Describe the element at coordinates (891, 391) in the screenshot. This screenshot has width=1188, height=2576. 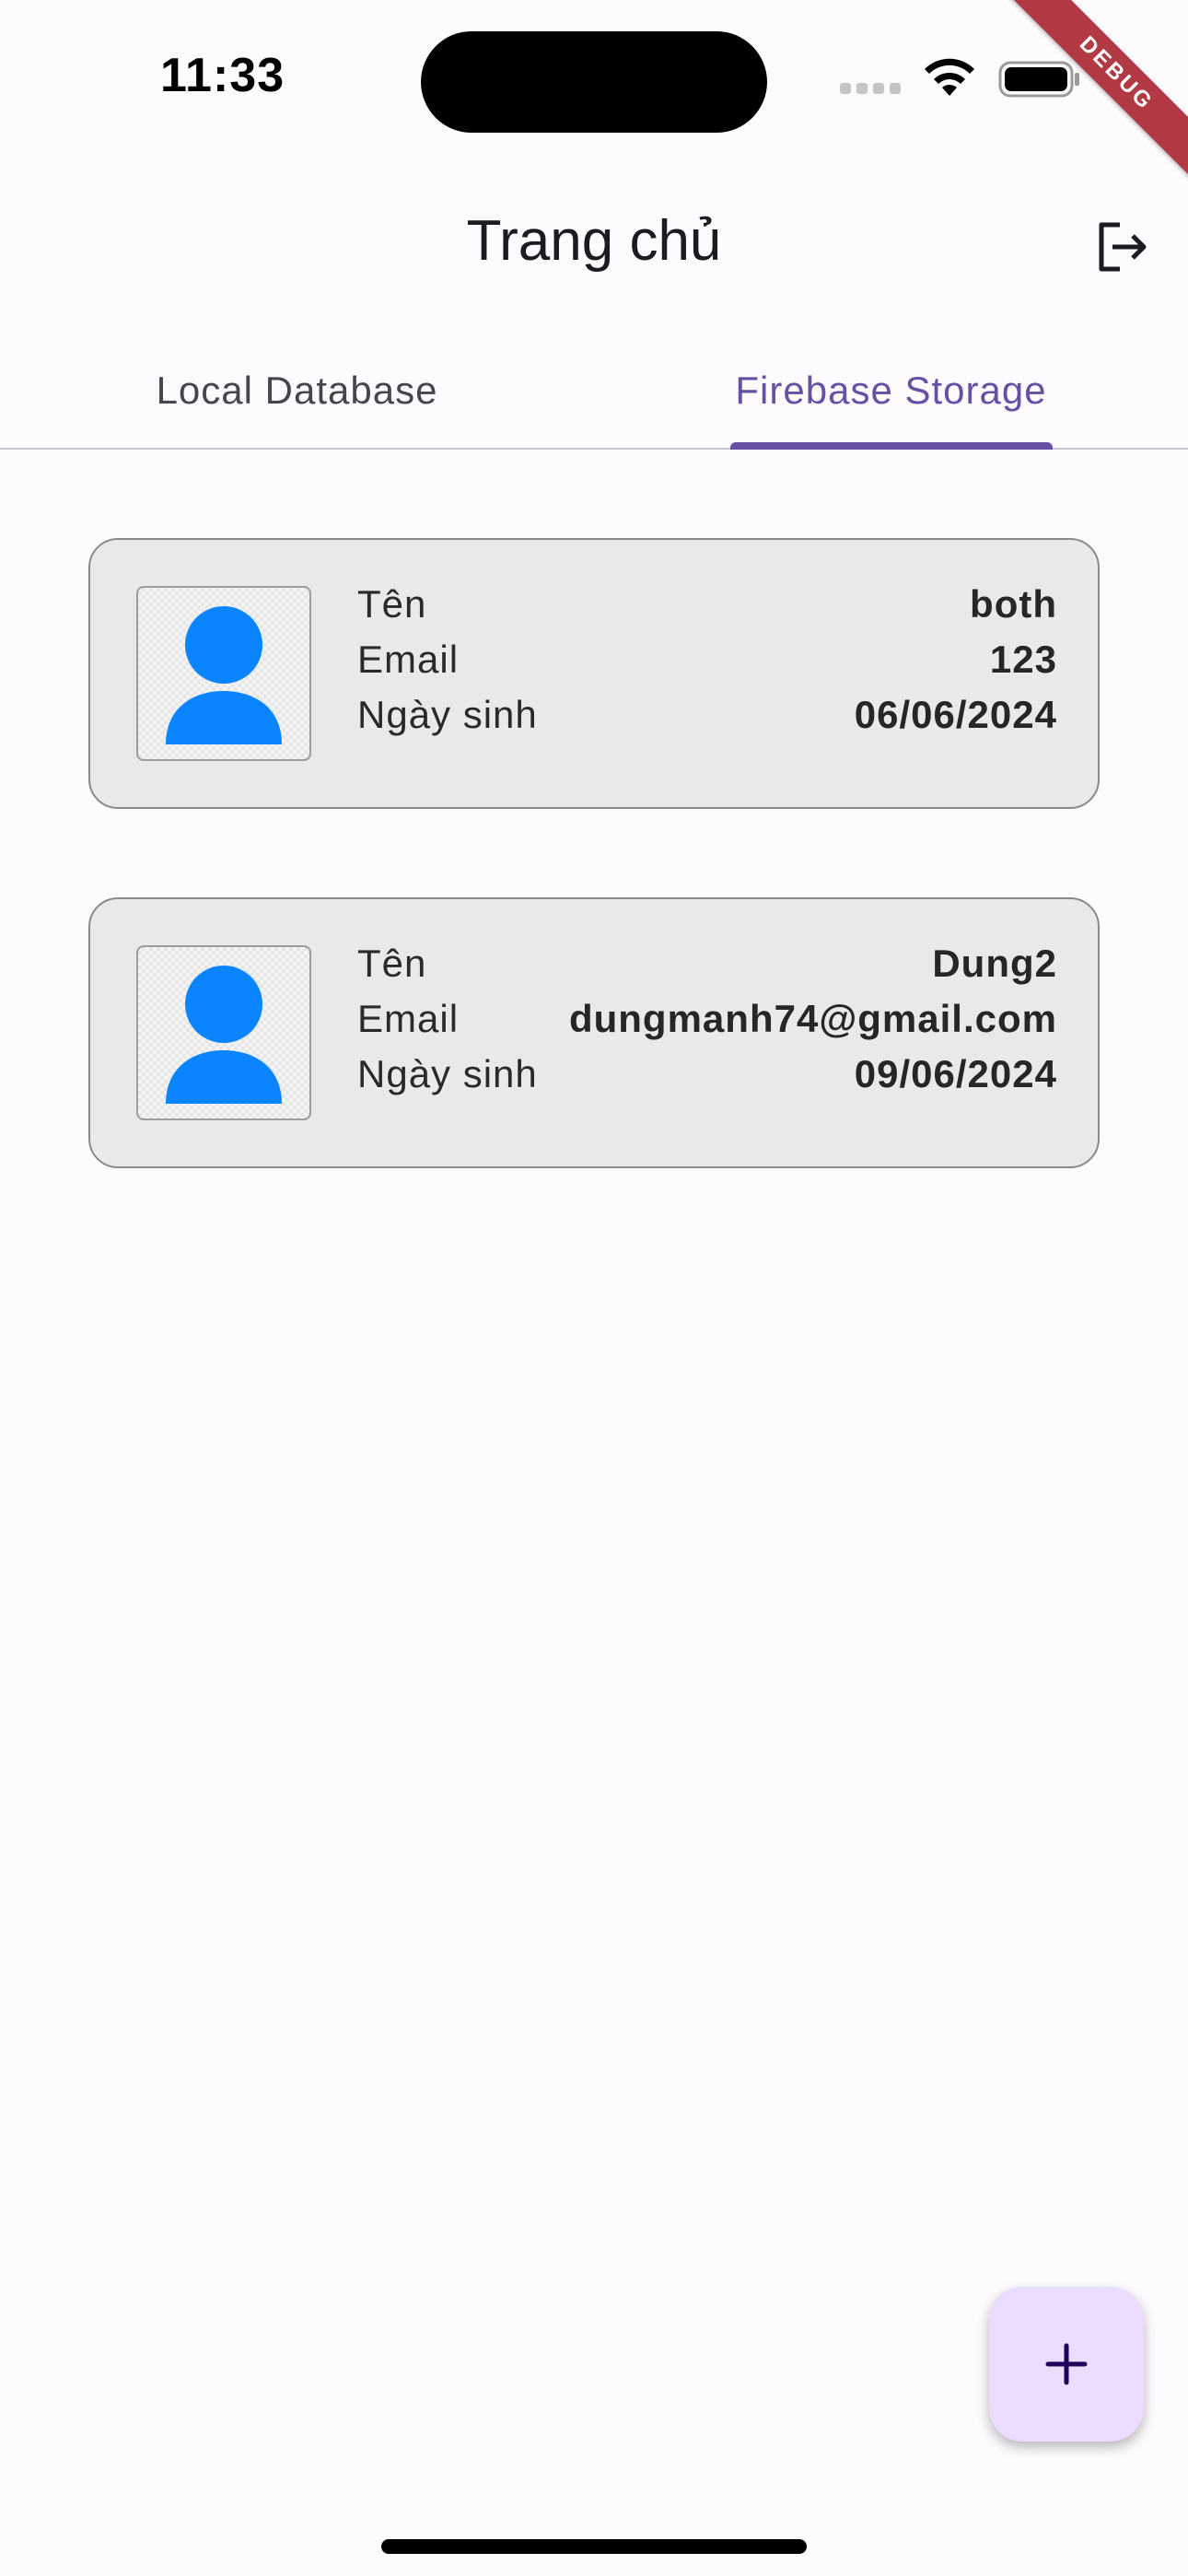
I see `tab-firebase-storage: Firebase Storage` at that location.